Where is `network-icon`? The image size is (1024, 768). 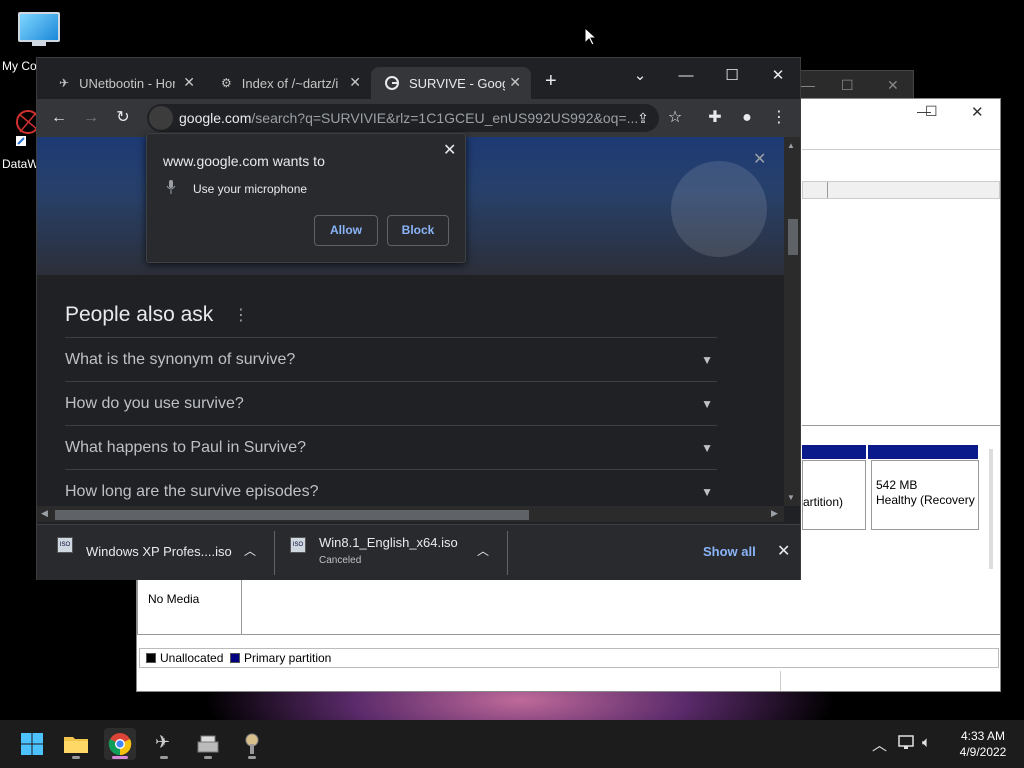 network-icon is located at coordinates (907, 744).